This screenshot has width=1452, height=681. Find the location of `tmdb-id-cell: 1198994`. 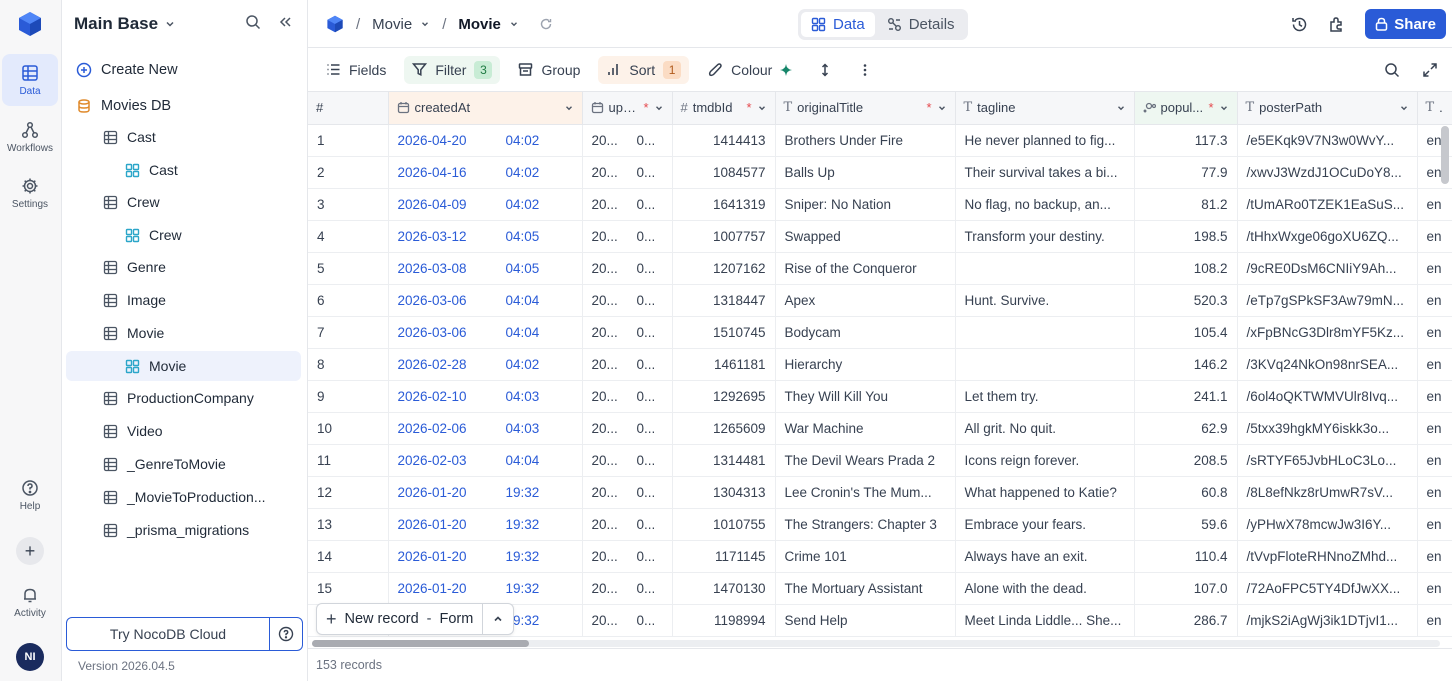

tmdb-id-cell: 1198994 is located at coordinates (724, 620).